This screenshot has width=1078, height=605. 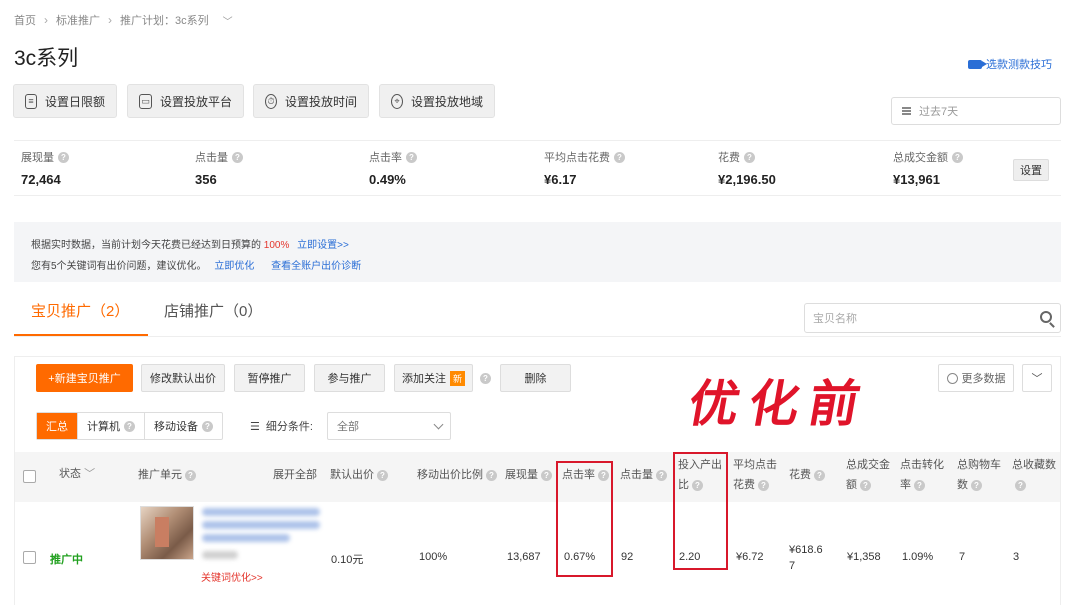 I want to click on th-label: 推广单元, so click(x=160, y=475).